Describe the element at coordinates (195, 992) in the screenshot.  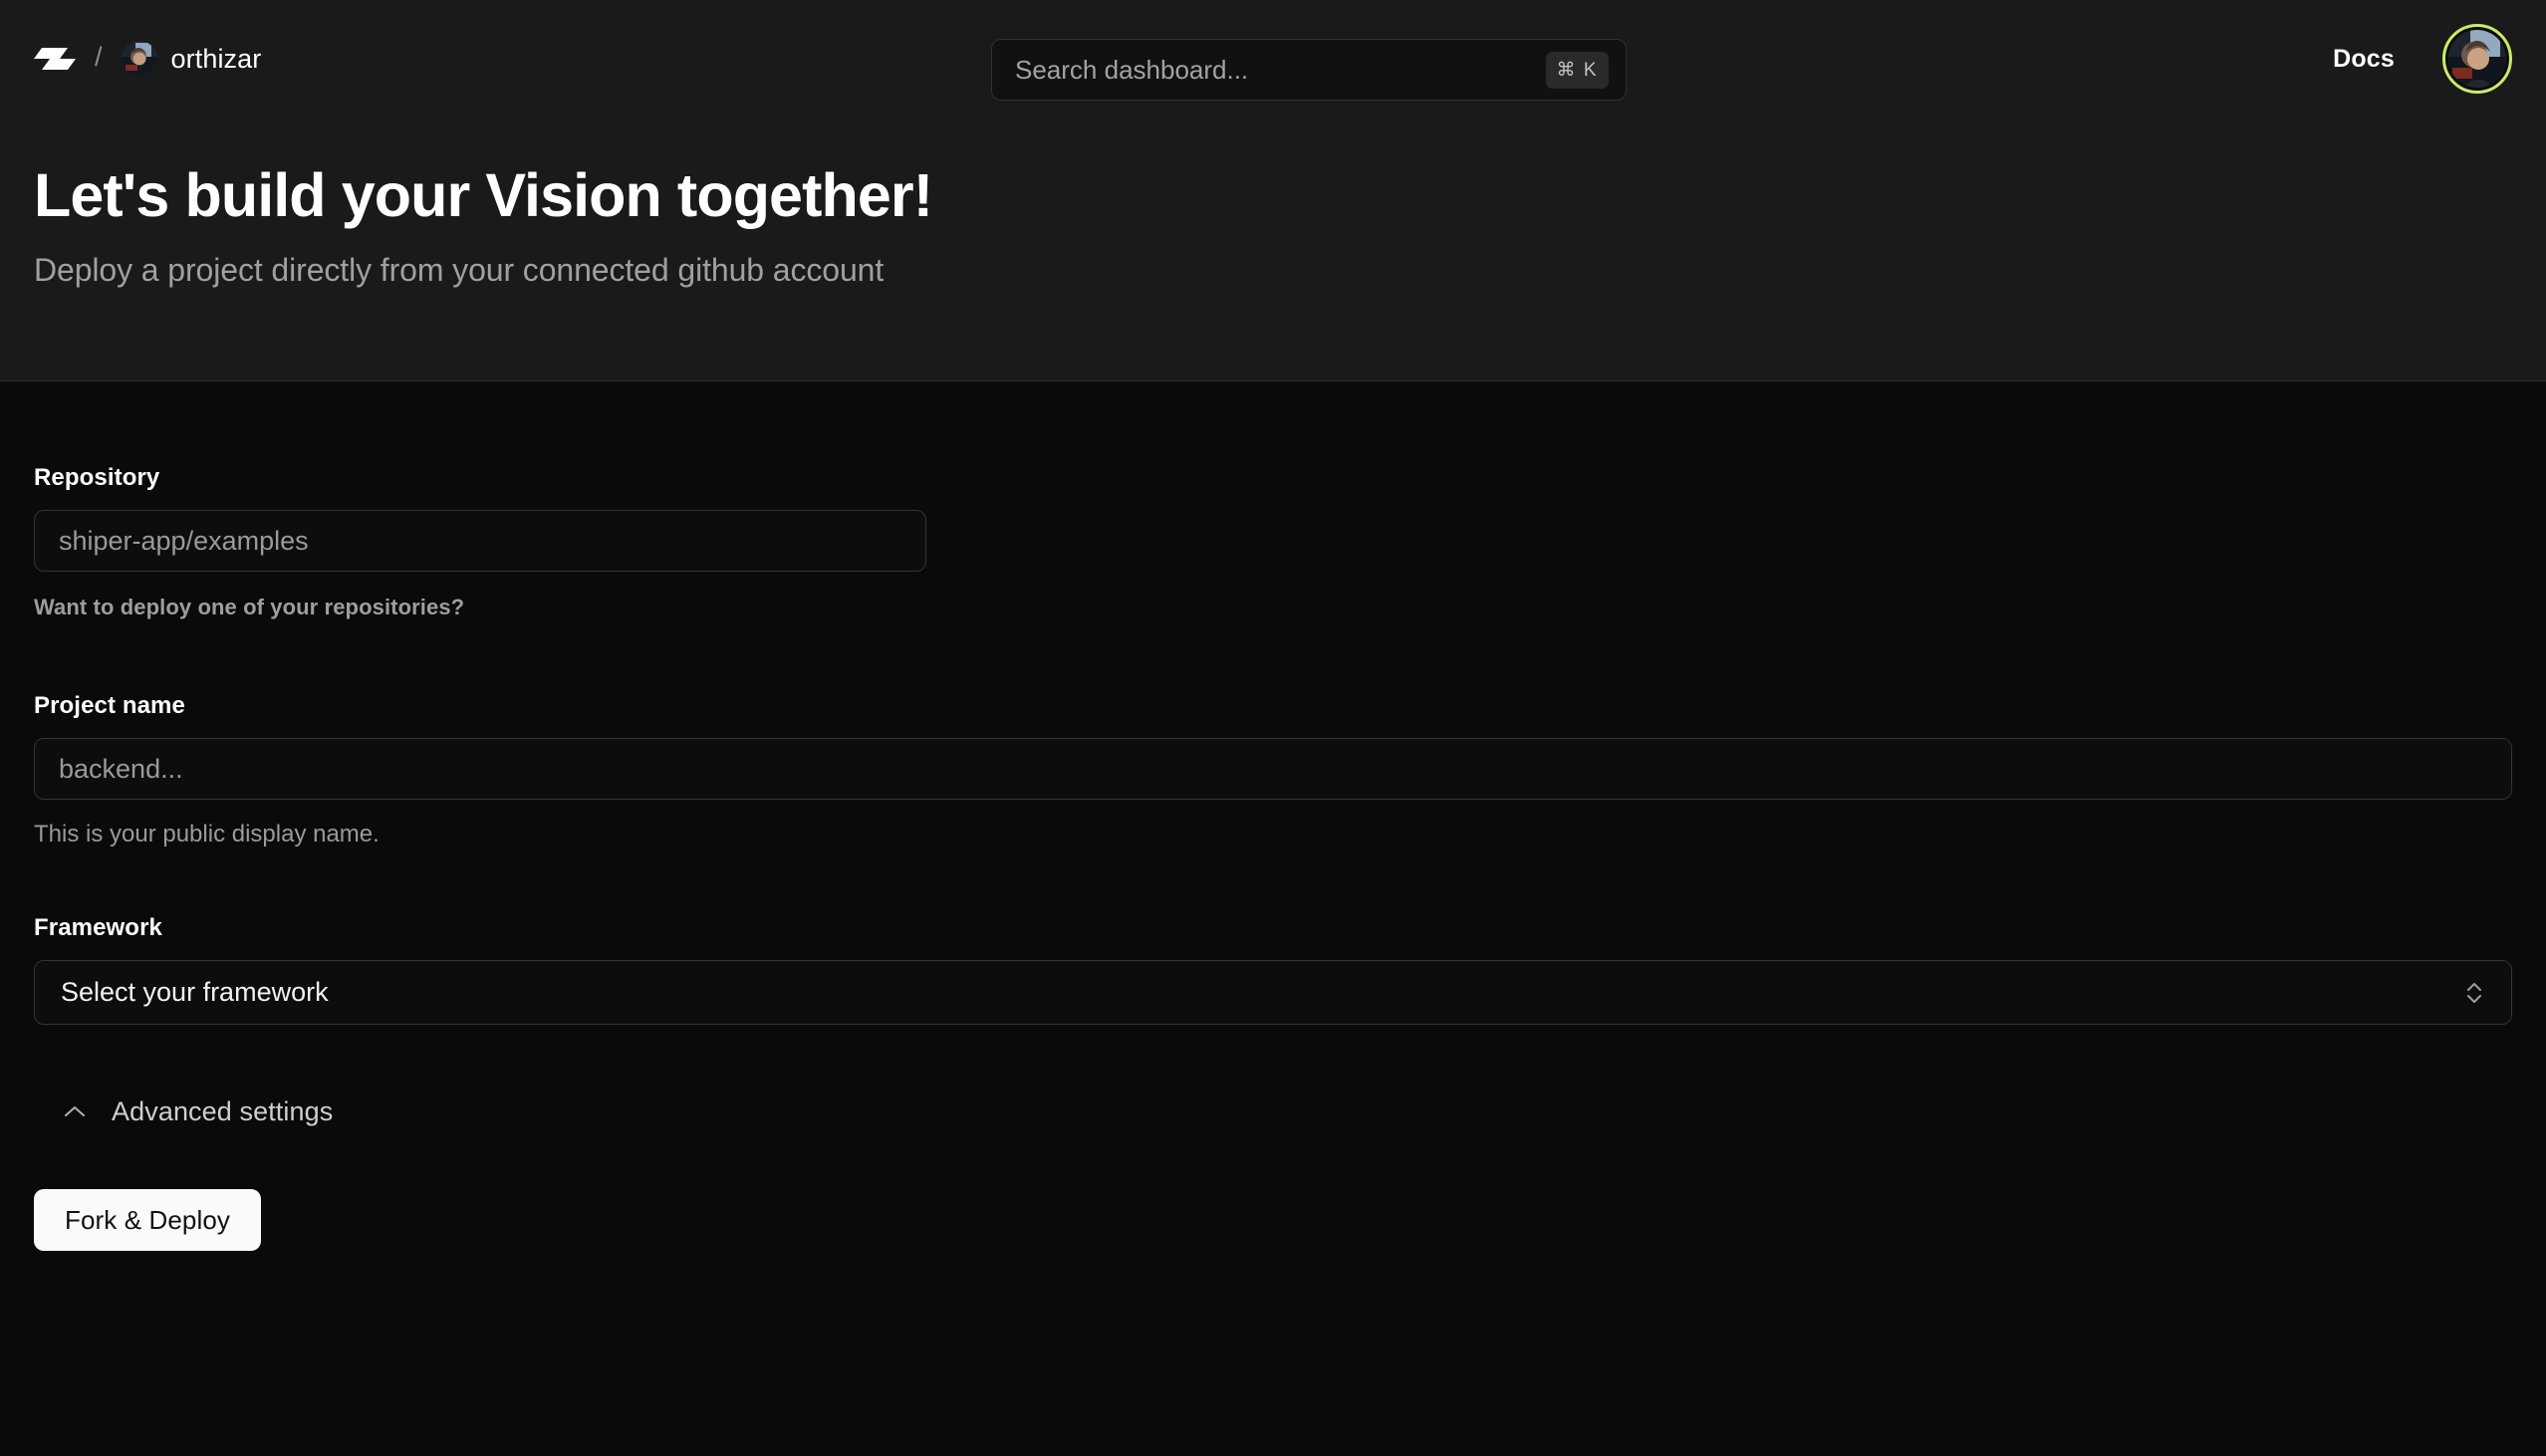
I see `framework-select-value: Select your framework` at that location.